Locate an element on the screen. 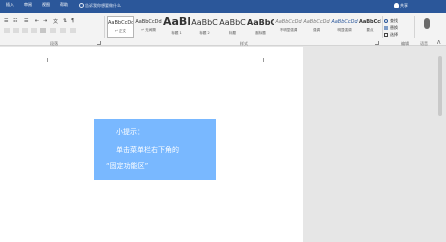 This screenshot has height=242, width=446. line-spacing-icon is located at coordinates (53, 30).